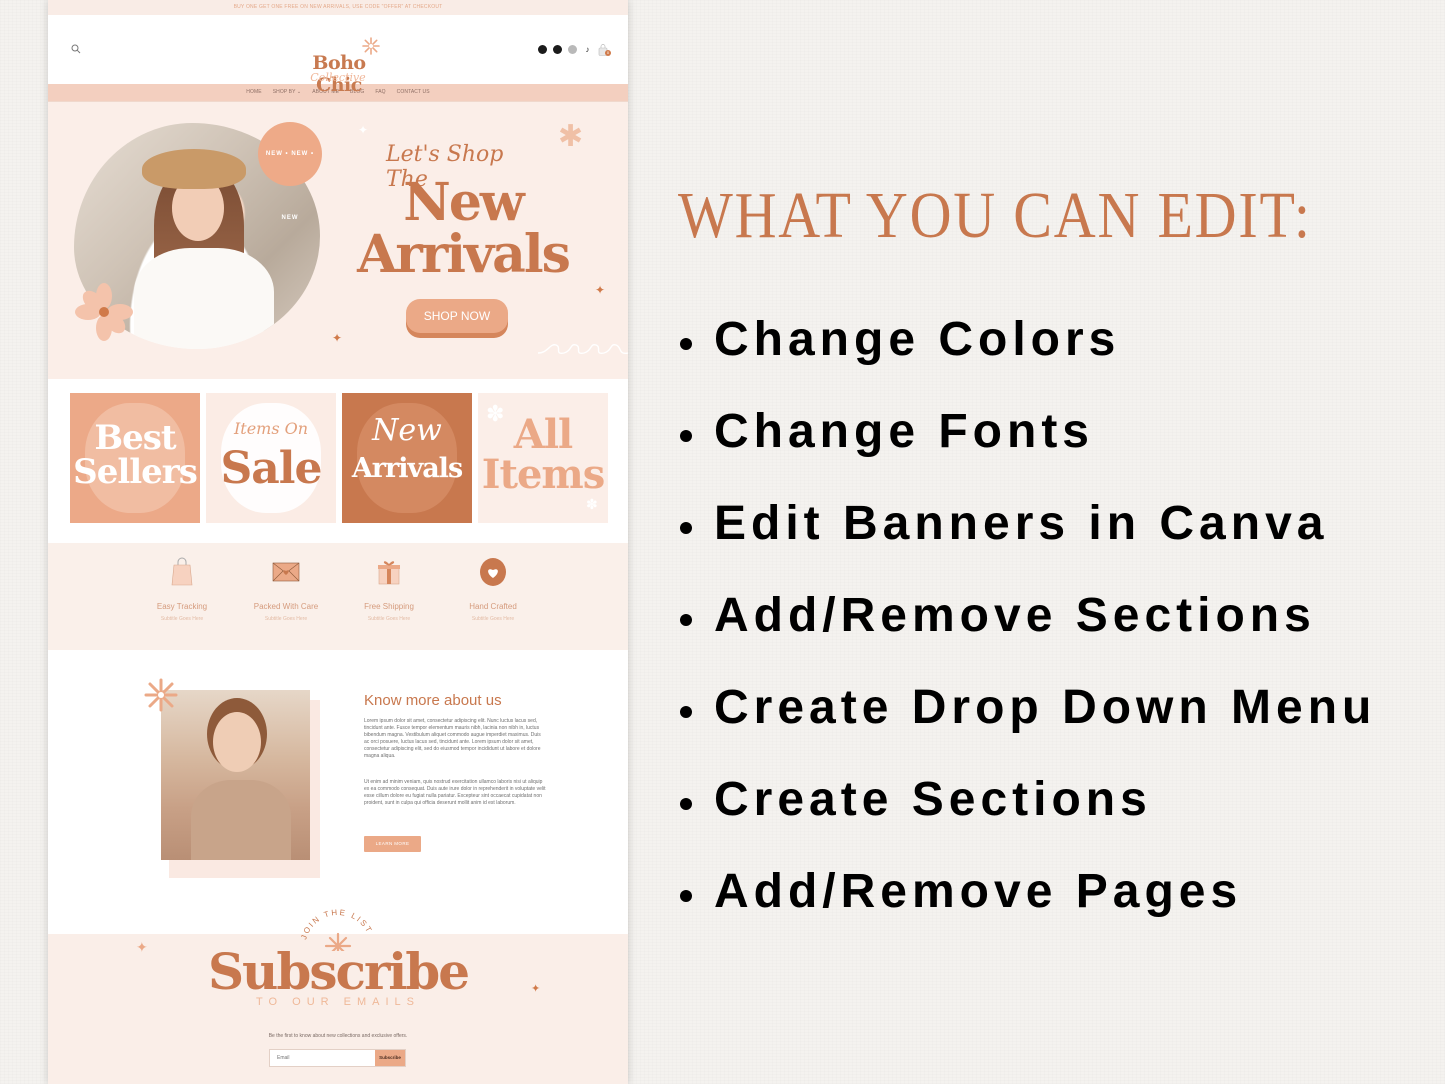 The width and height of the screenshot is (1445, 1084). Describe the element at coordinates (543, 434) in the screenshot. I see `tile-line1: All` at that location.